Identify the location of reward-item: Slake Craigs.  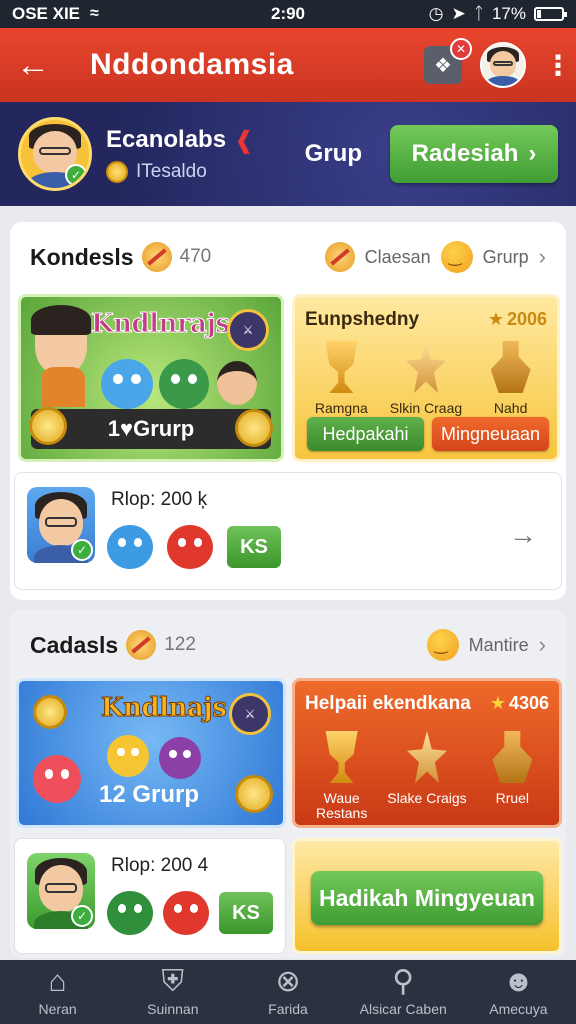
(427, 776).